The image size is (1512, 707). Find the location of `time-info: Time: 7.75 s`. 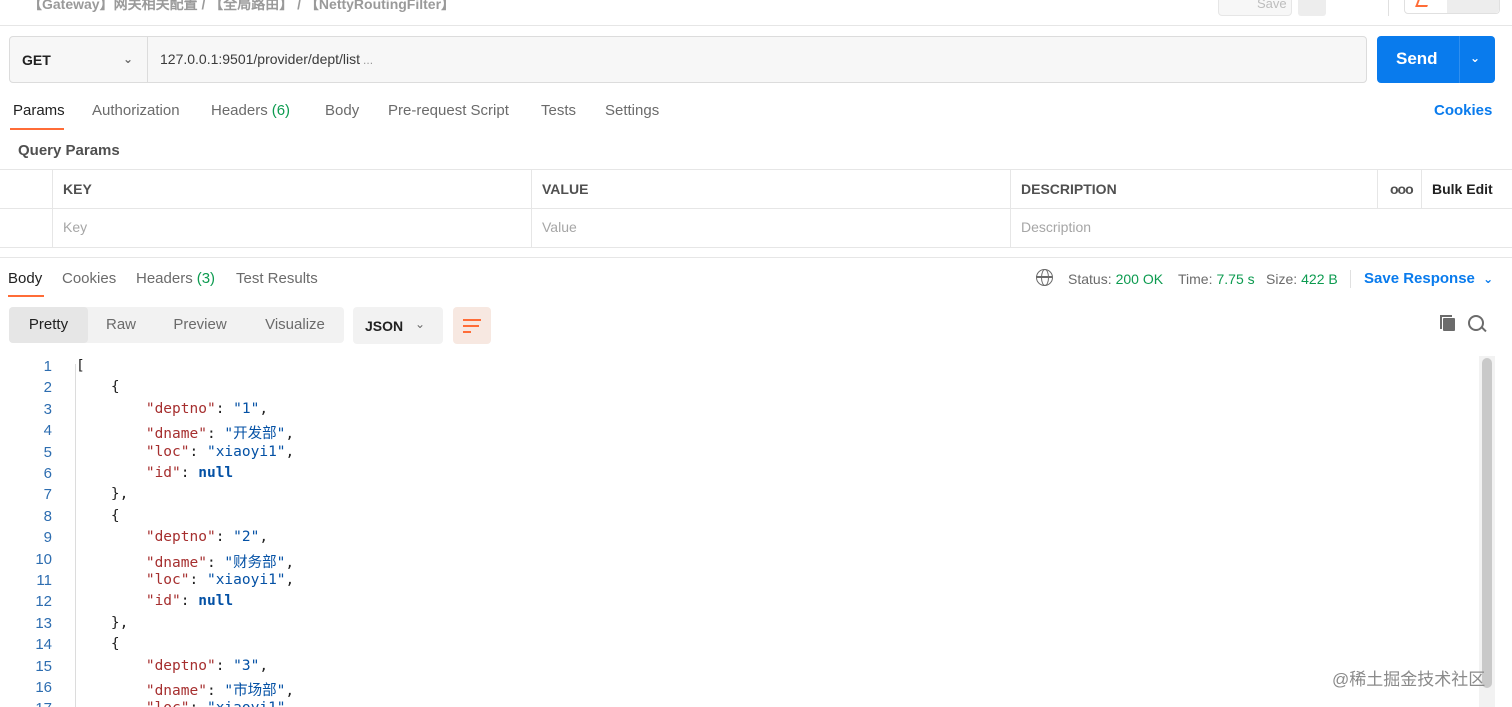

time-info: Time: 7.75 s is located at coordinates (1216, 279).